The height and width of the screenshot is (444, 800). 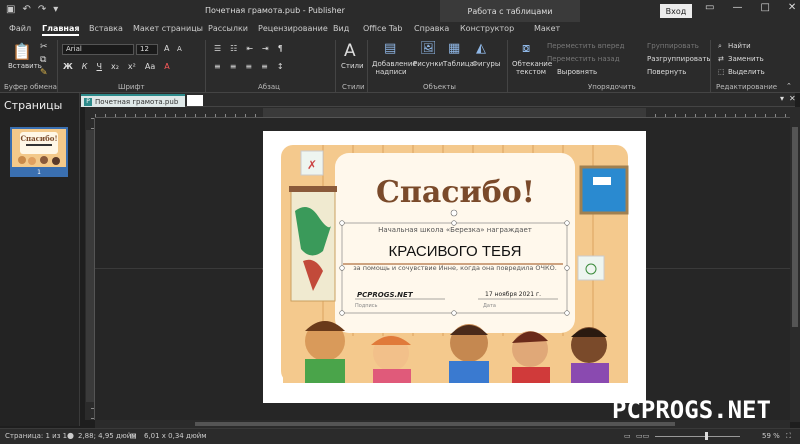 What do you see at coordinates (487, 28) in the screenshot?
I see `tab-designer: Конструктор` at bounding box center [487, 28].